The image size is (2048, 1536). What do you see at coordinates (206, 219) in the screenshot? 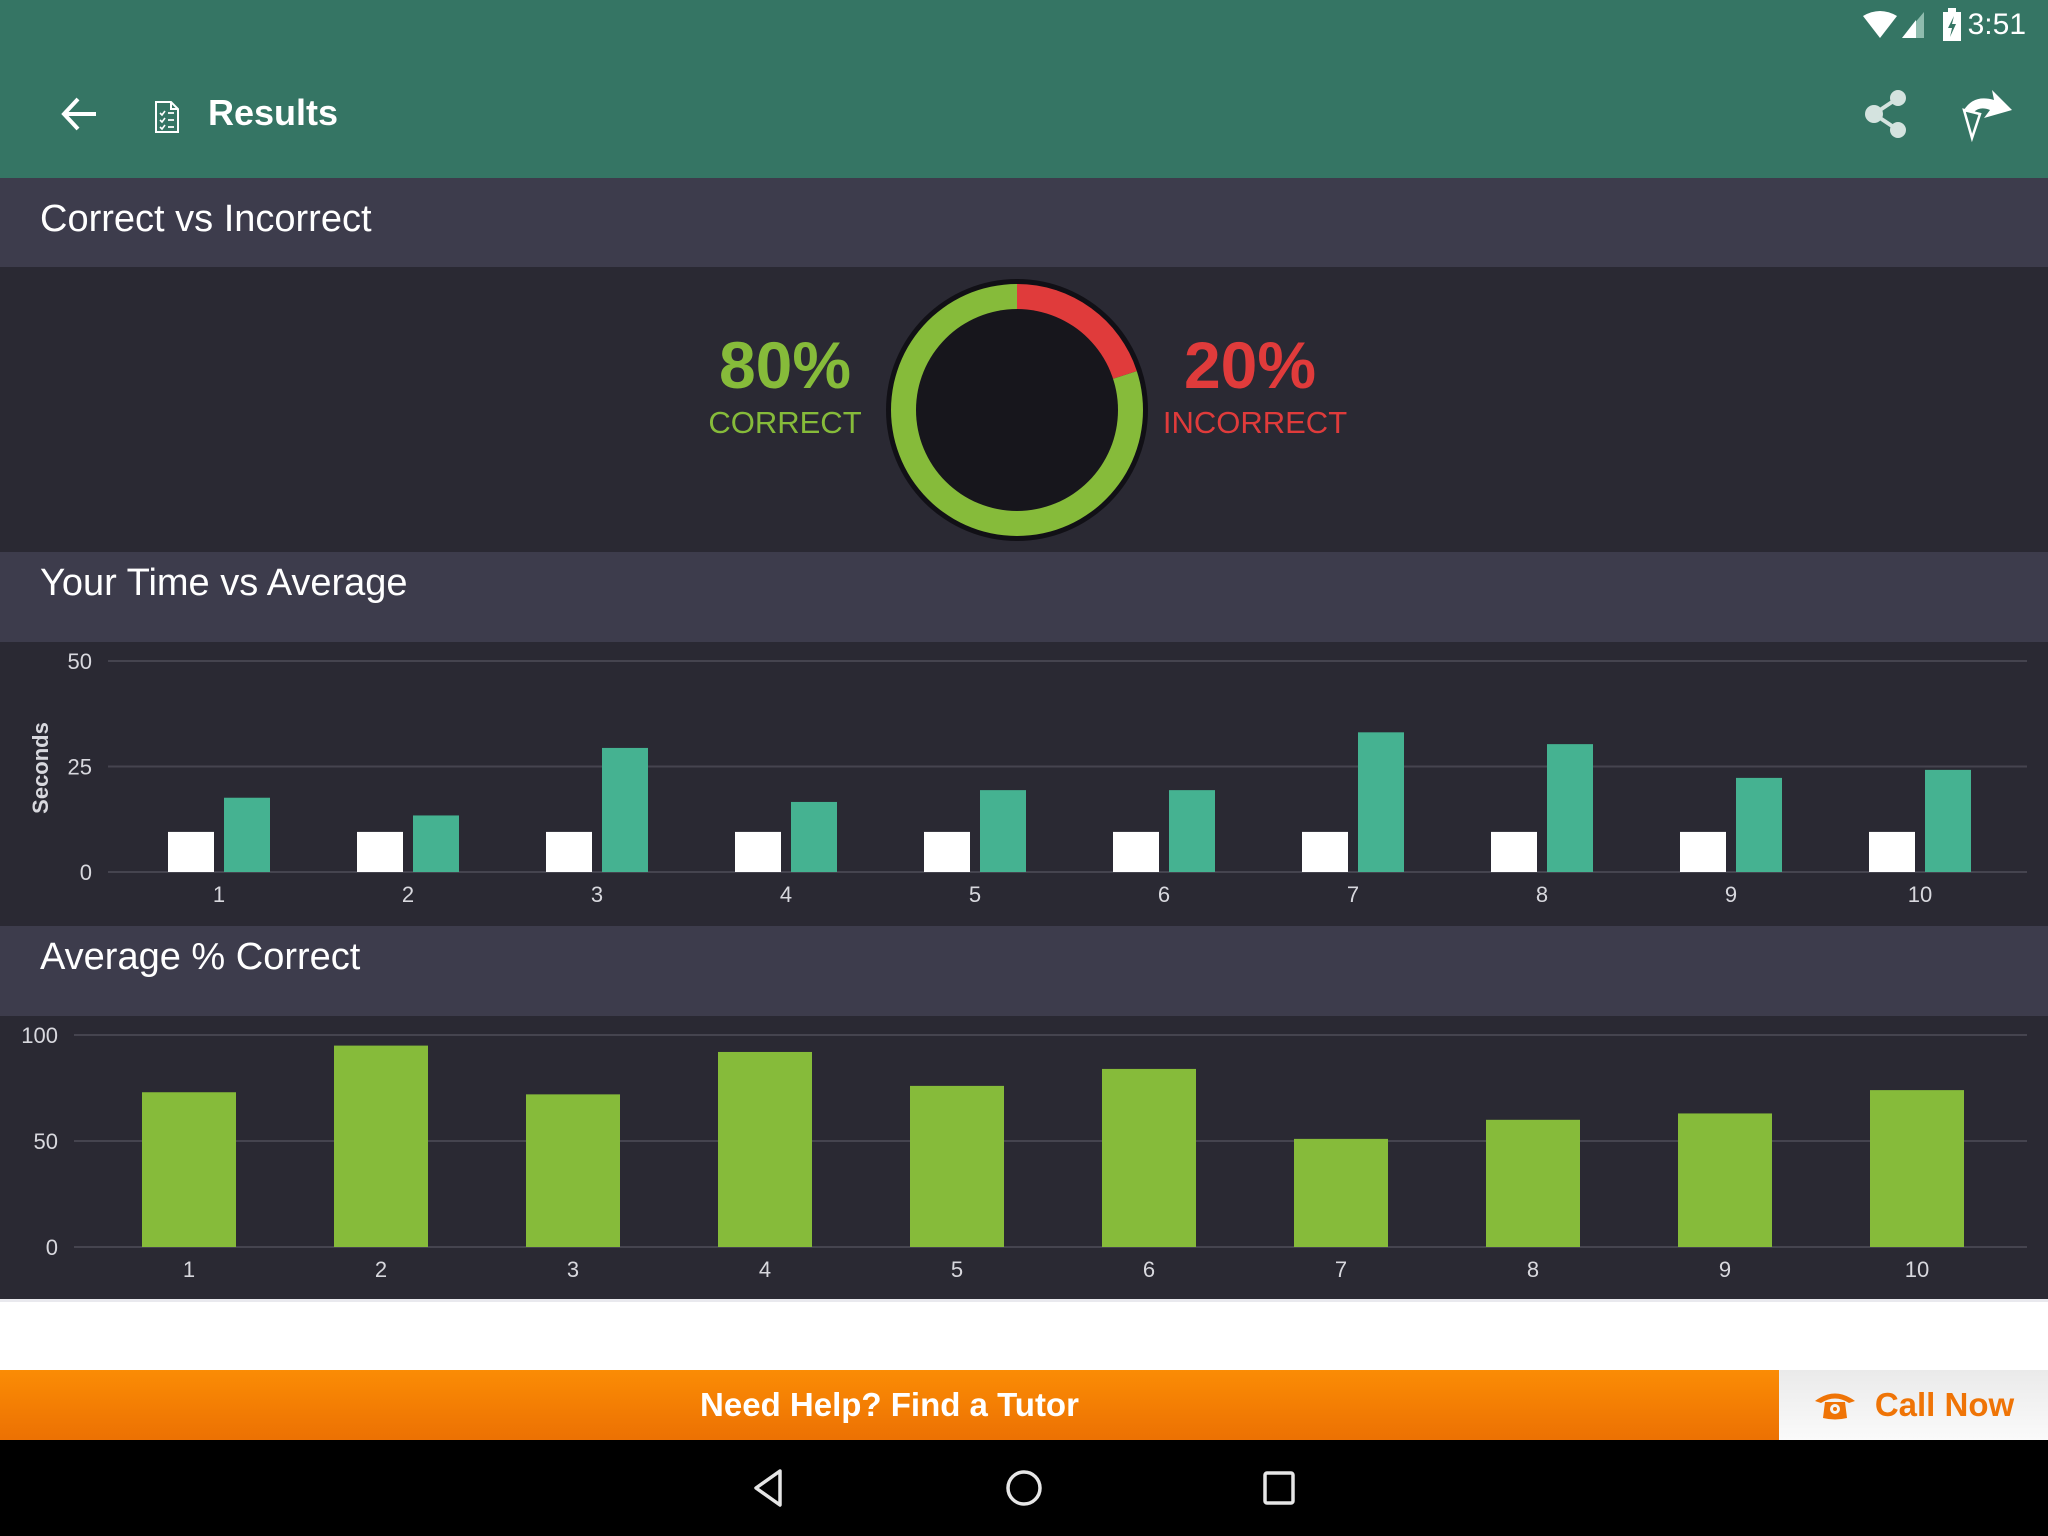
I see `section-title: Correct vs Incorrect` at bounding box center [206, 219].